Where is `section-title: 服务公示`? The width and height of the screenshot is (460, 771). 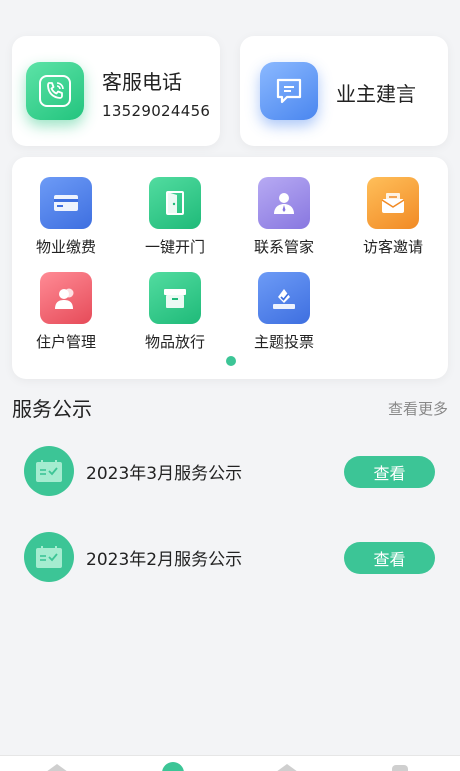
section-title: 服务公示 is located at coordinates (52, 409).